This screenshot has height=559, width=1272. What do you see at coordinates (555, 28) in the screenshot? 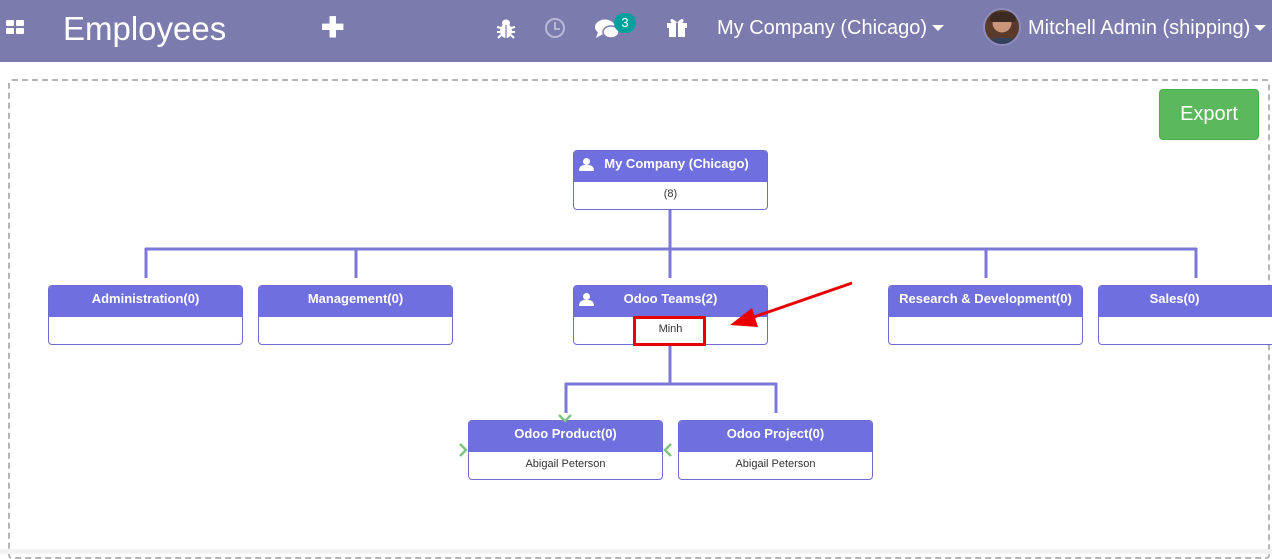
I see `clock-icon` at bounding box center [555, 28].